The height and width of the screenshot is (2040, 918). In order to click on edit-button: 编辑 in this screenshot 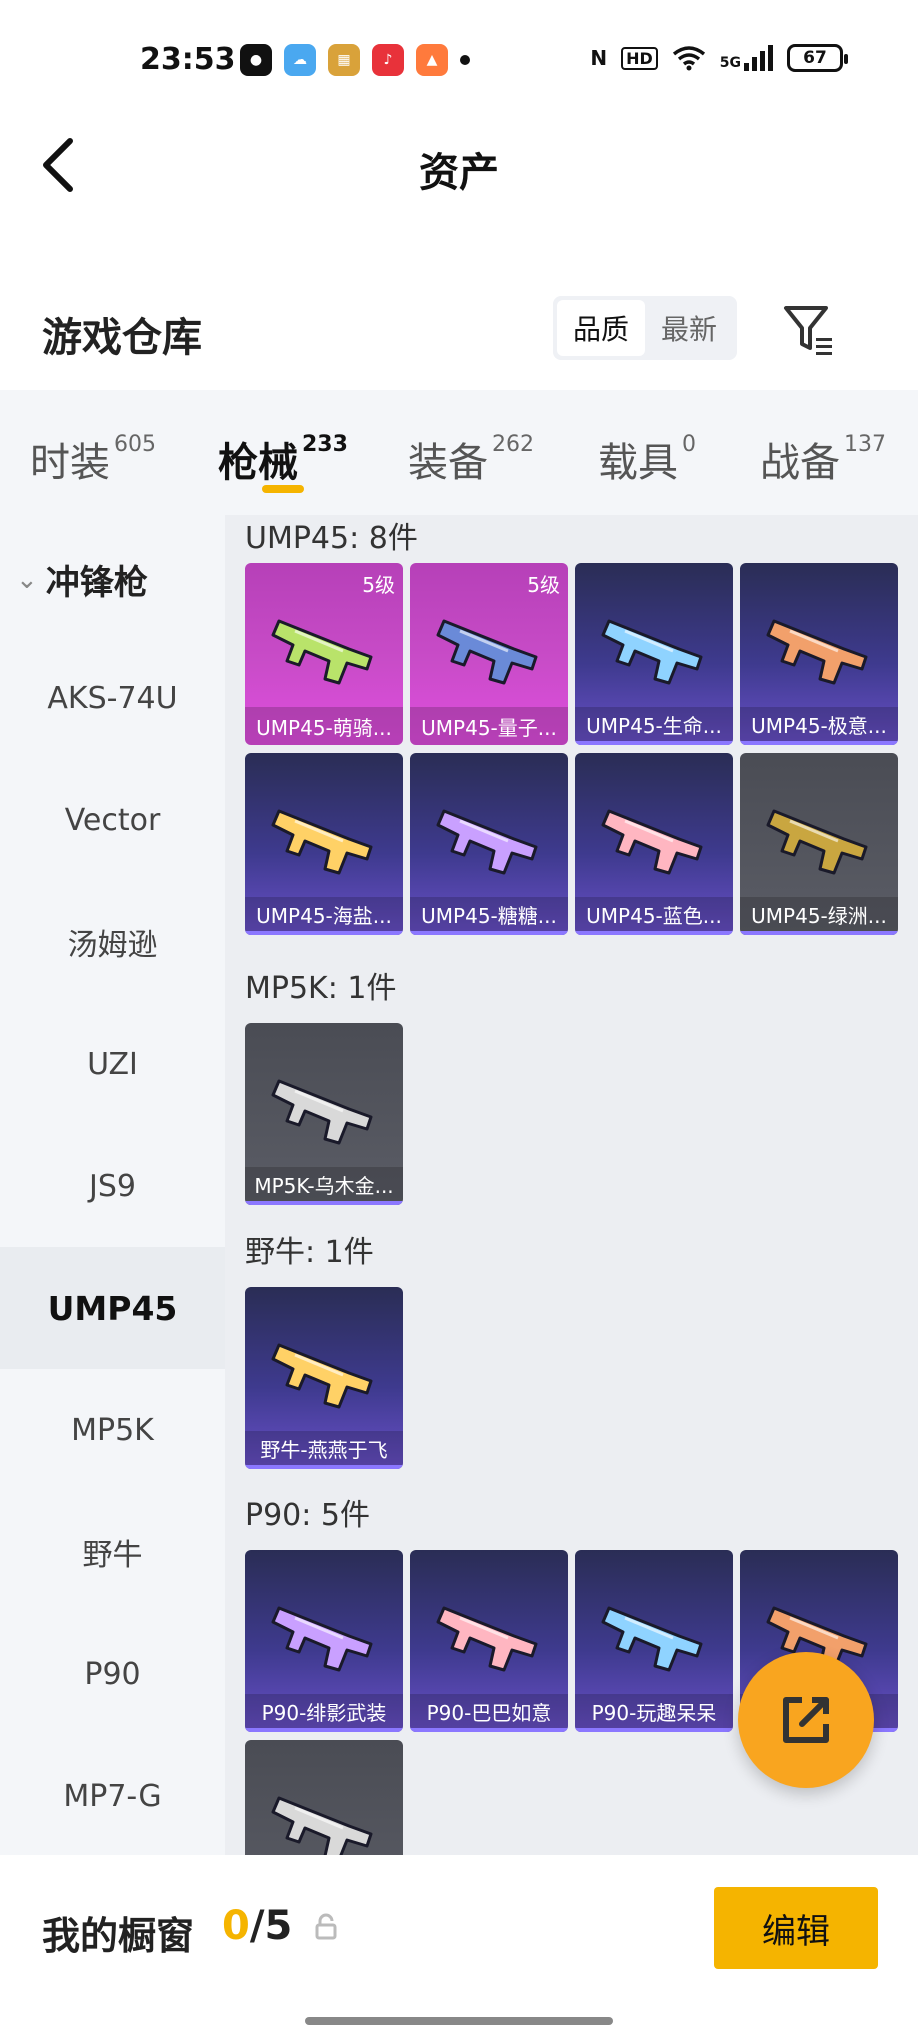, I will do `click(796, 1928)`.